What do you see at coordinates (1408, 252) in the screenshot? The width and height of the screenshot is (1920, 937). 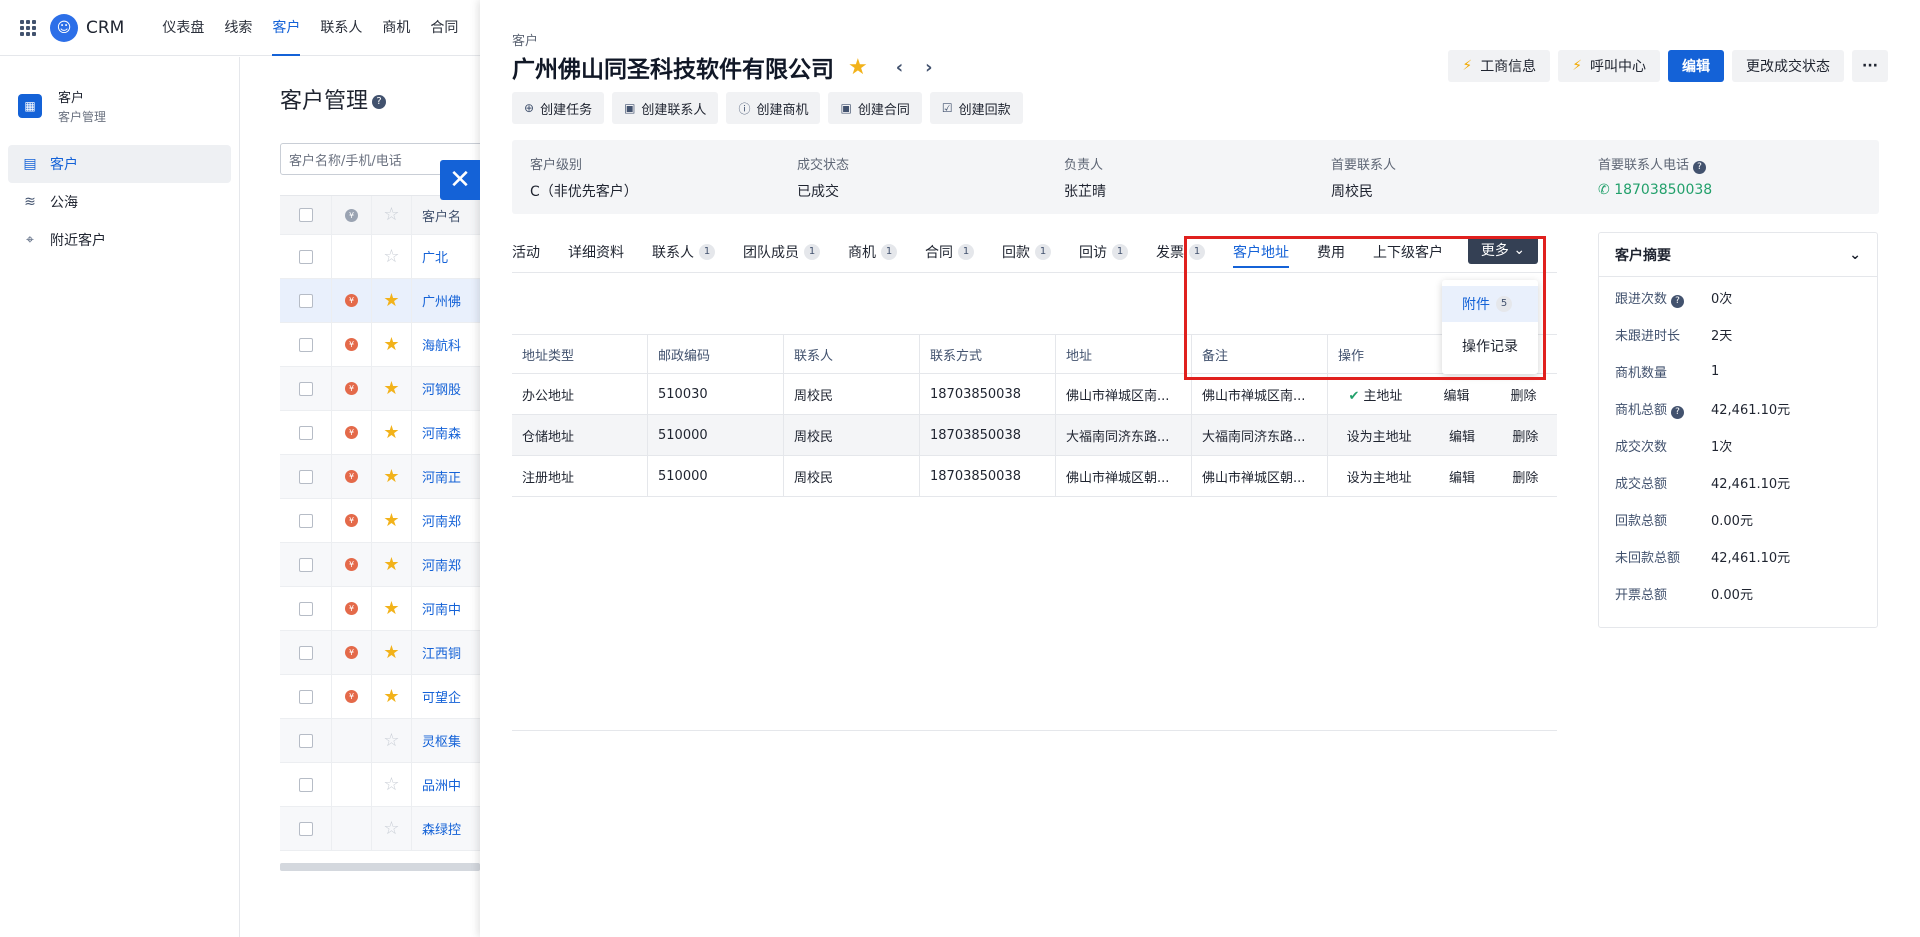 I see `tab-11: 上下级客户` at bounding box center [1408, 252].